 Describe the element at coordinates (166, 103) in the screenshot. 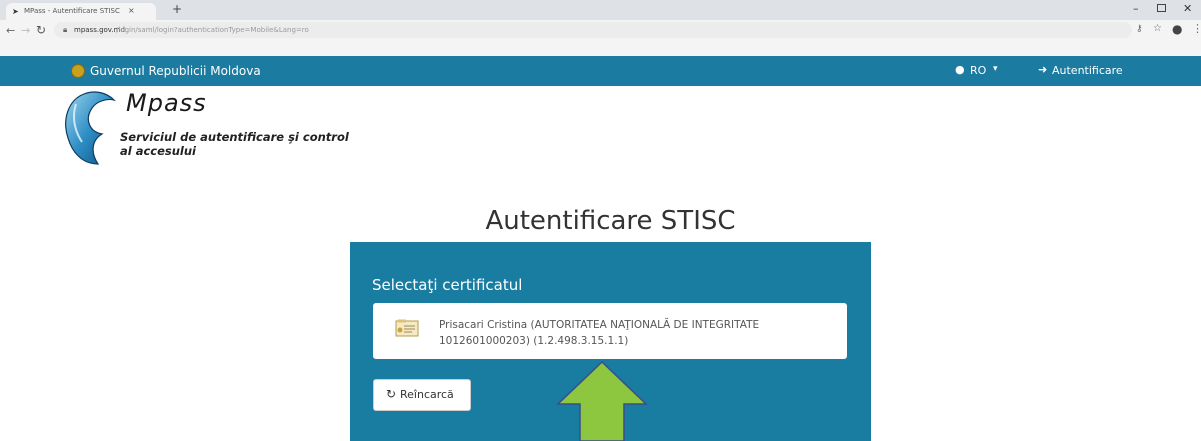

I see `logo-brand-text: Mpass` at that location.